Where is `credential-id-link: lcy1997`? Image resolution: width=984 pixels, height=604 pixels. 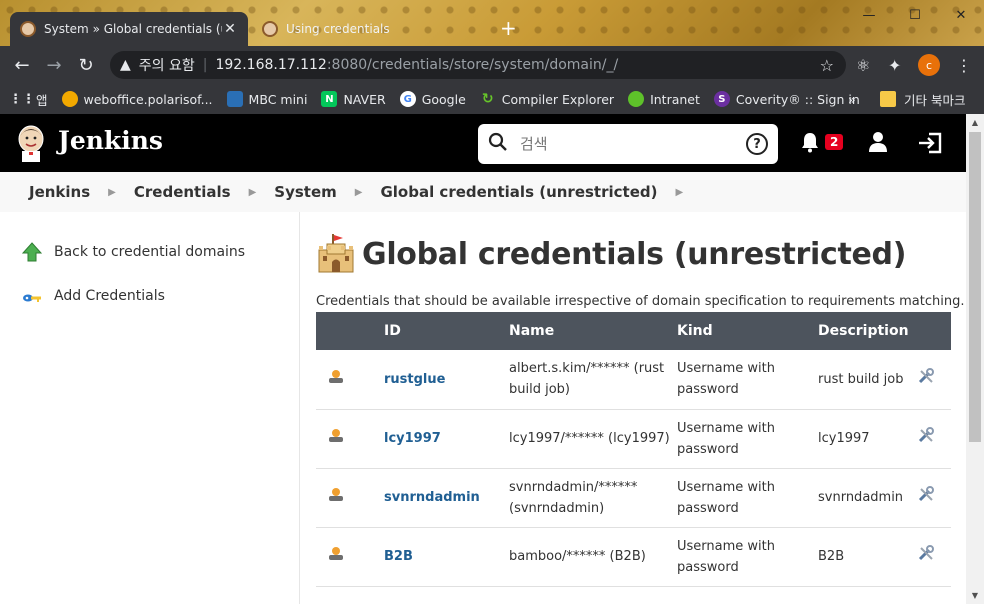
credential-id-link: lcy1997 is located at coordinates (412, 438).